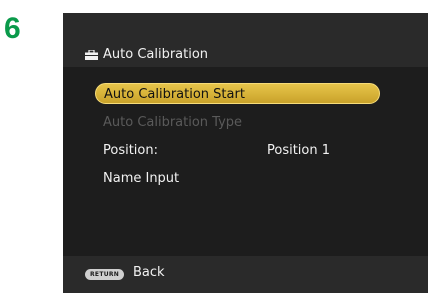 Image resolution: width=428 pixels, height=293 pixels. Describe the element at coordinates (105, 274) in the screenshot. I see `return-button-icon: RETURN` at that location.